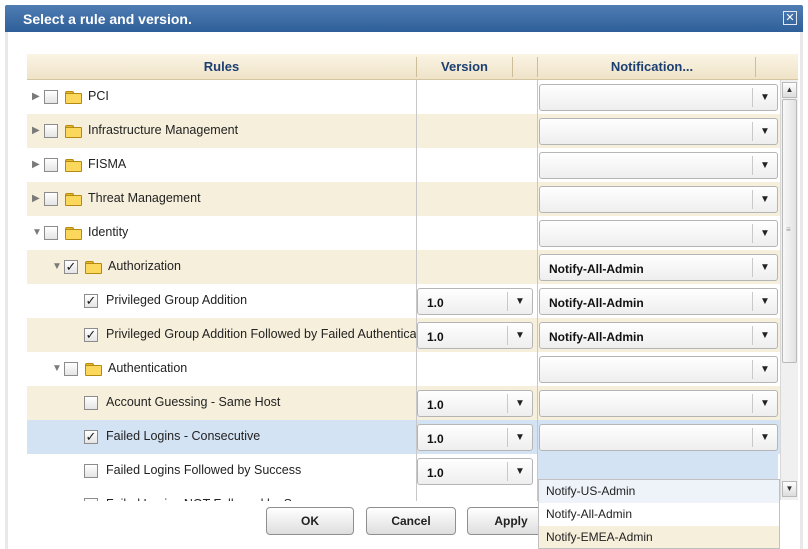 Image resolution: width=808 pixels, height=549 pixels. Describe the element at coordinates (435, 473) in the screenshot. I see `version-value: 1.0` at that location.